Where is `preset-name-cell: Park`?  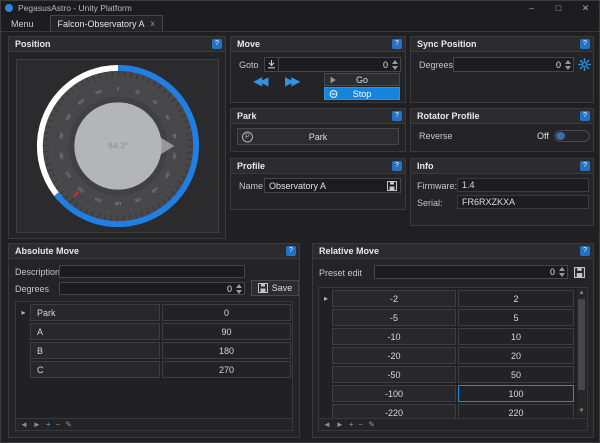 preset-name-cell: Park is located at coordinates (95, 312).